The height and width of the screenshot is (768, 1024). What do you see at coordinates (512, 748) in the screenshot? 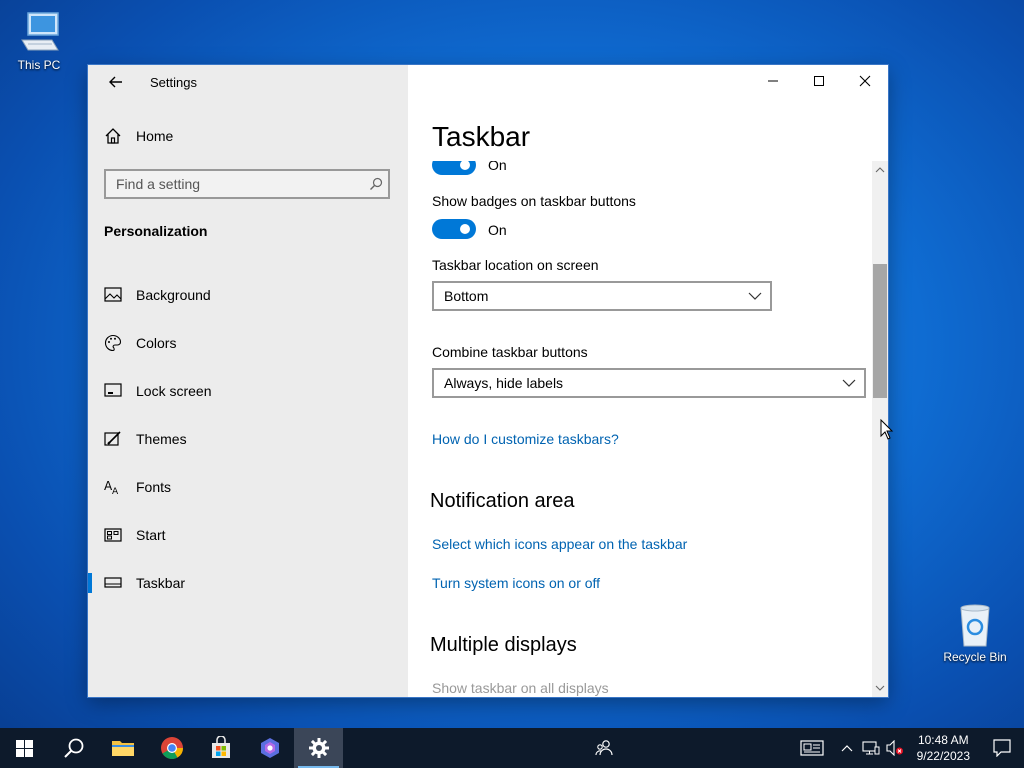
I see `taskbar: 10:48 AM 9/22/2023` at bounding box center [512, 748].